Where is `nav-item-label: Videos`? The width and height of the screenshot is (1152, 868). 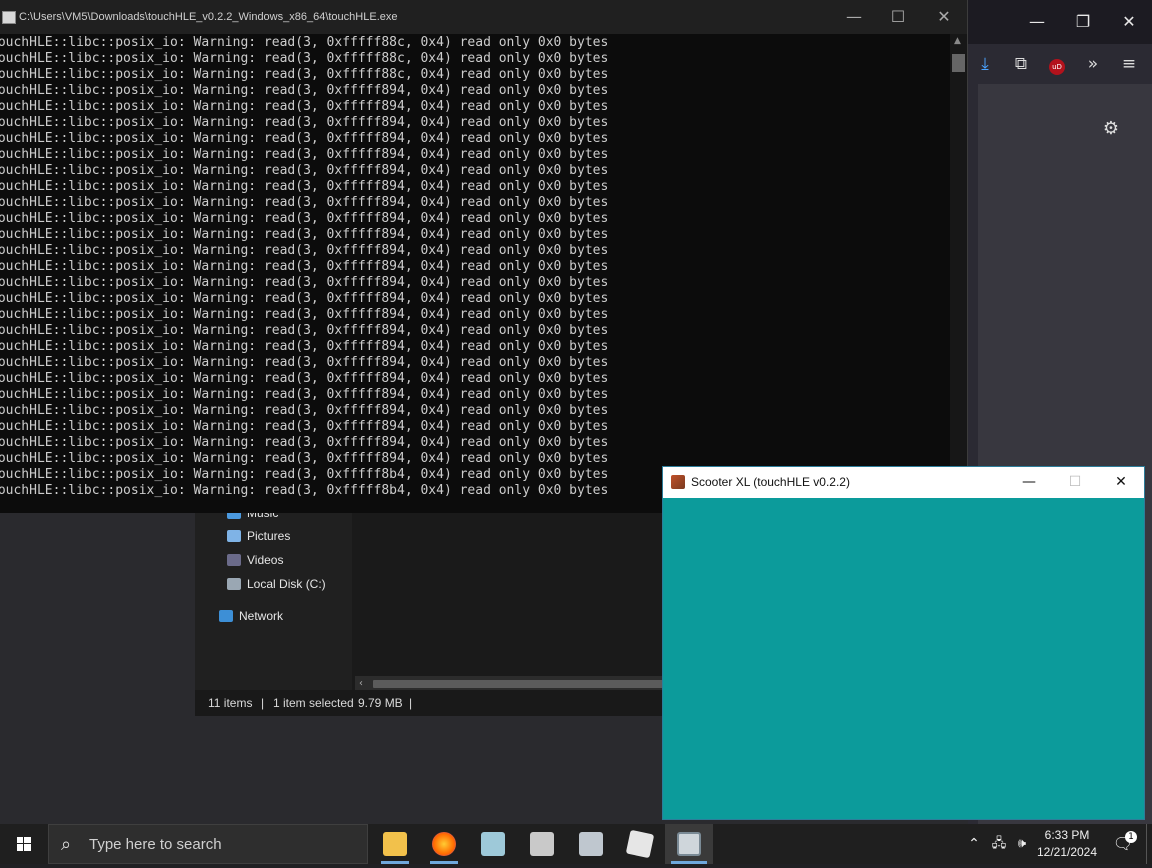 nav-item-label: Videos is located at coordinates (265, 560).